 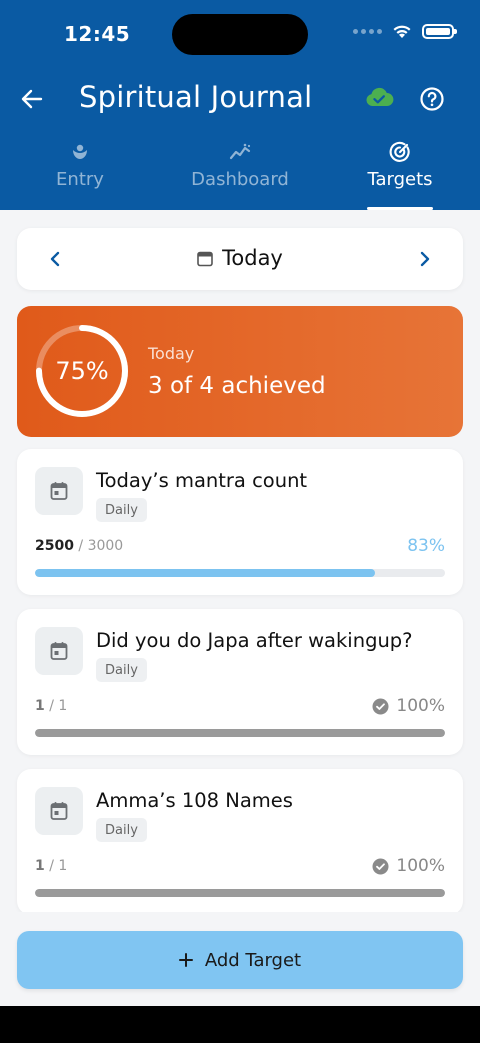 I want to click on battery-icon, so click(x=439, y=31).